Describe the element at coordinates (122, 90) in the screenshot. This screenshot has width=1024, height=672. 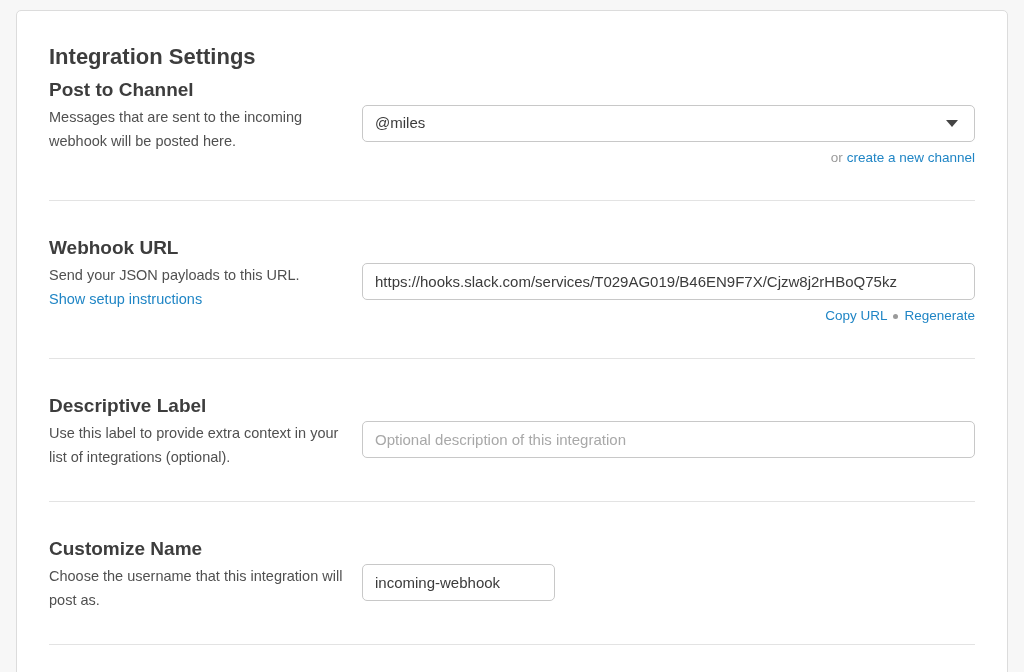
I see `section-title: Post to Channel` at that location.